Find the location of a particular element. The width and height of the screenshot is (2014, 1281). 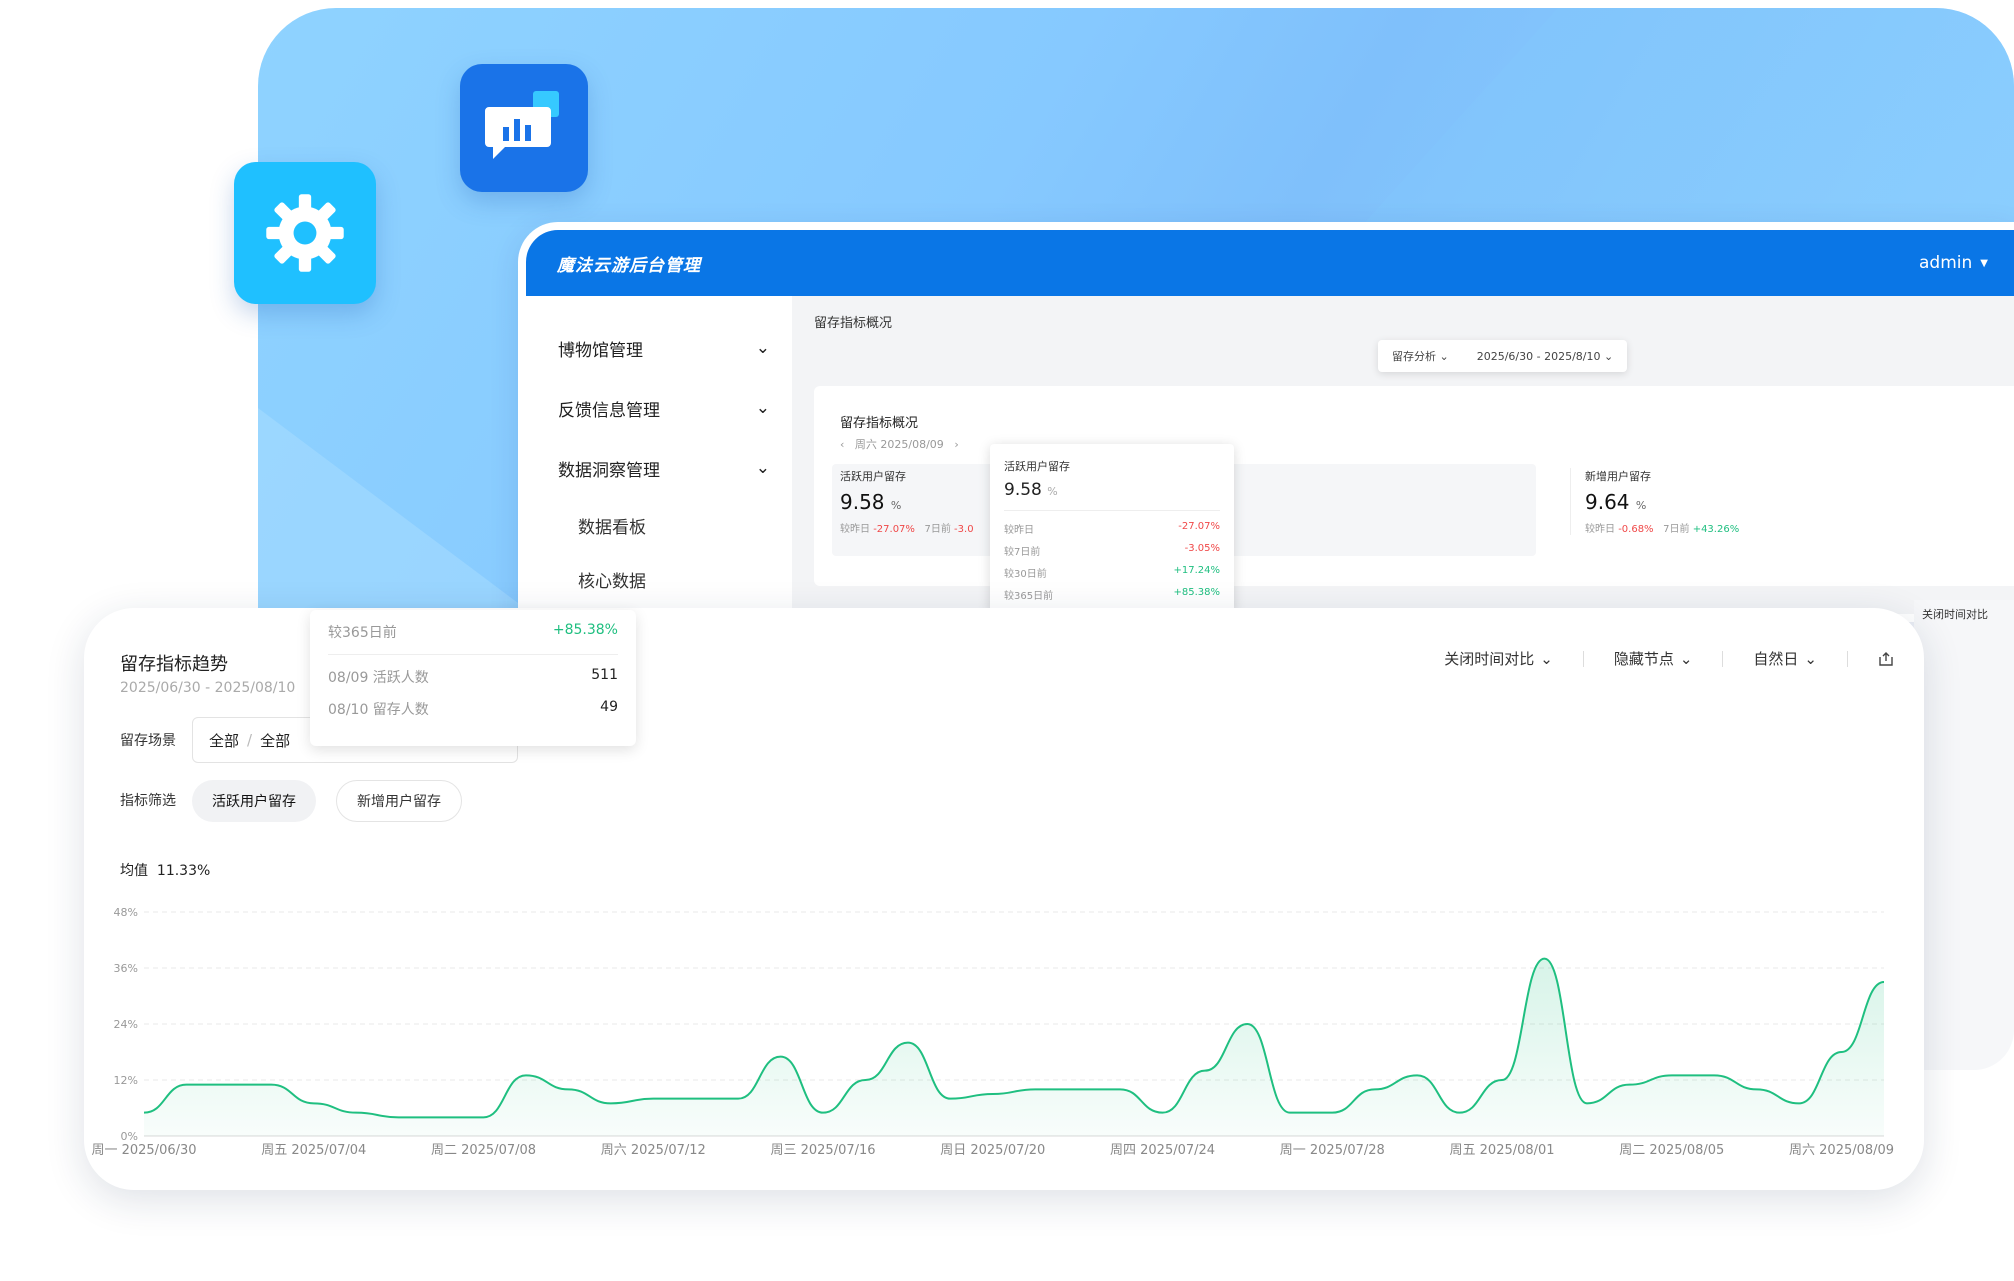

panel-date: ‹ 周六 2025/08/09 › is located at coordinates (899, 444).